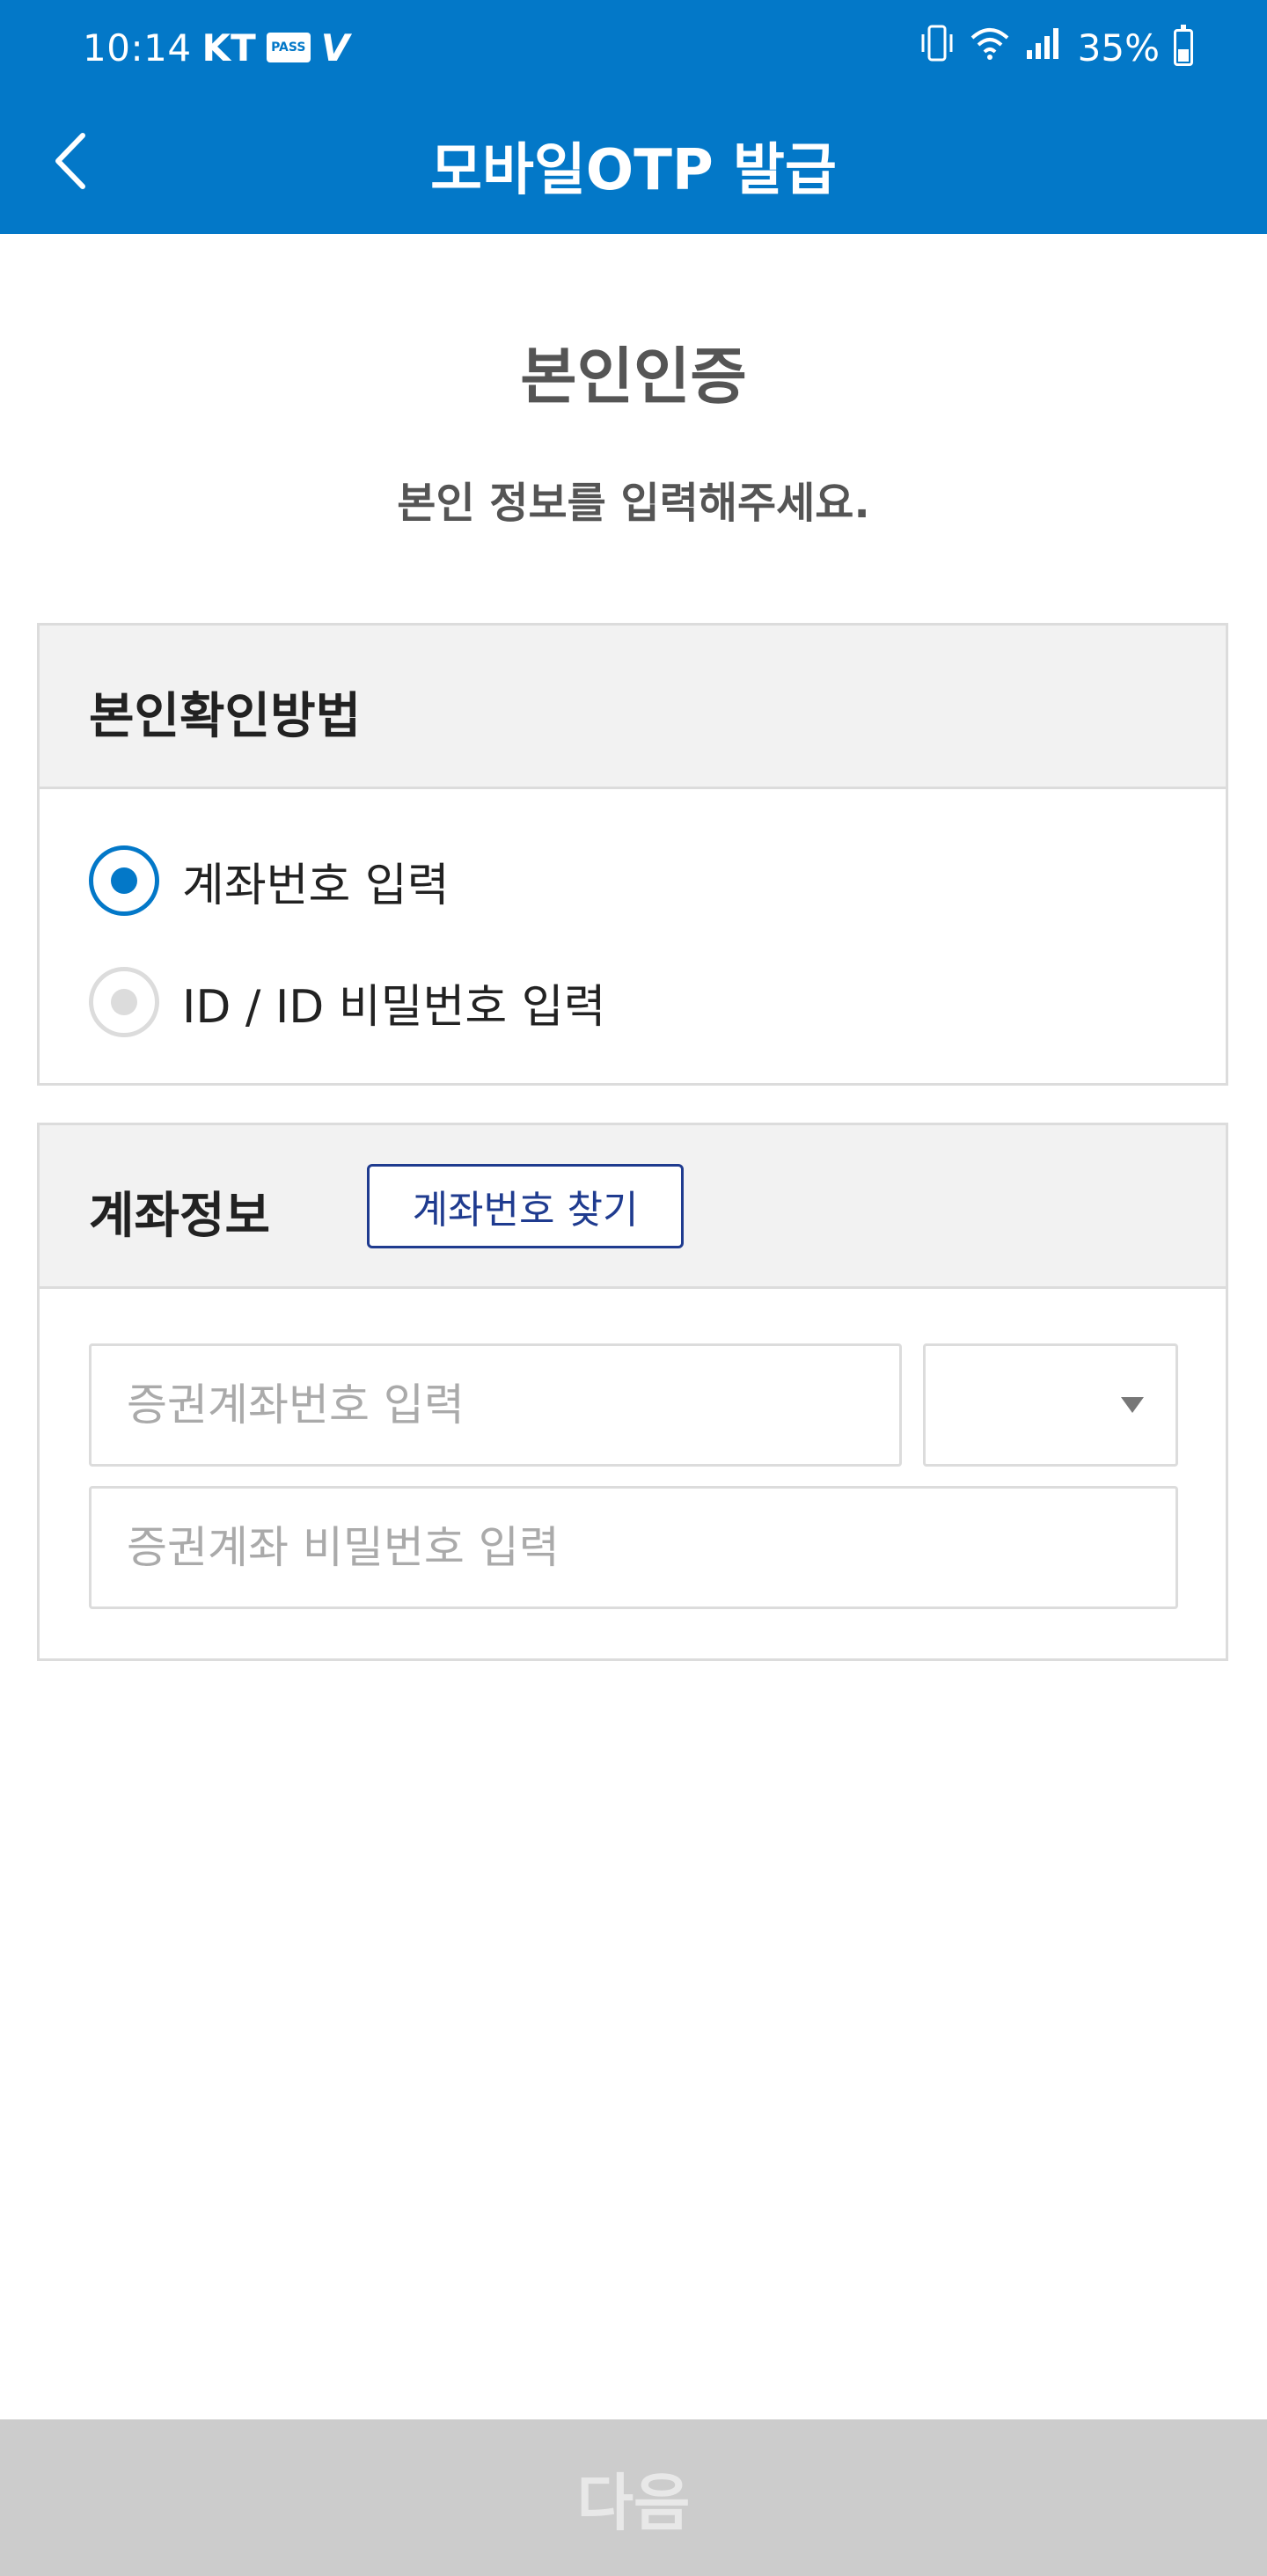  I want to click on radio-checked-icon, so click(124, 880).